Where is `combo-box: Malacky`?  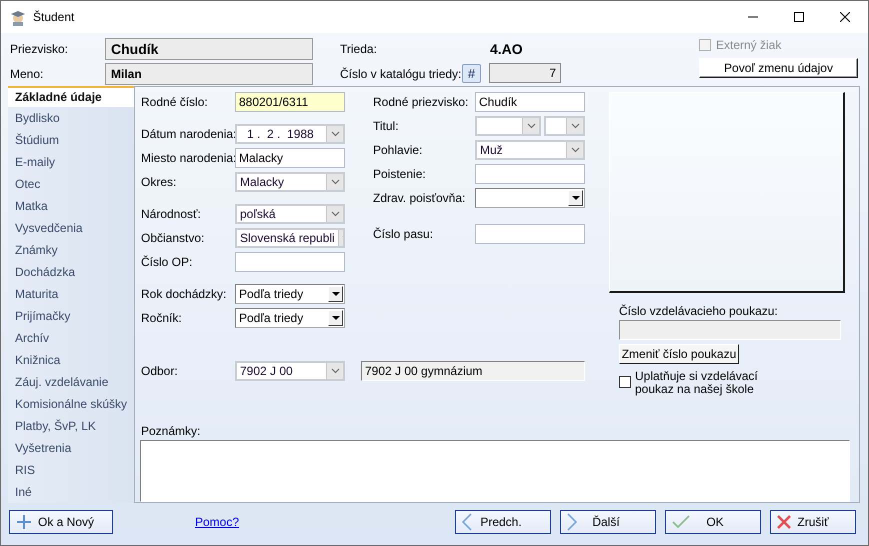
combo-box: Malacky is located at coordinates (290, 182).